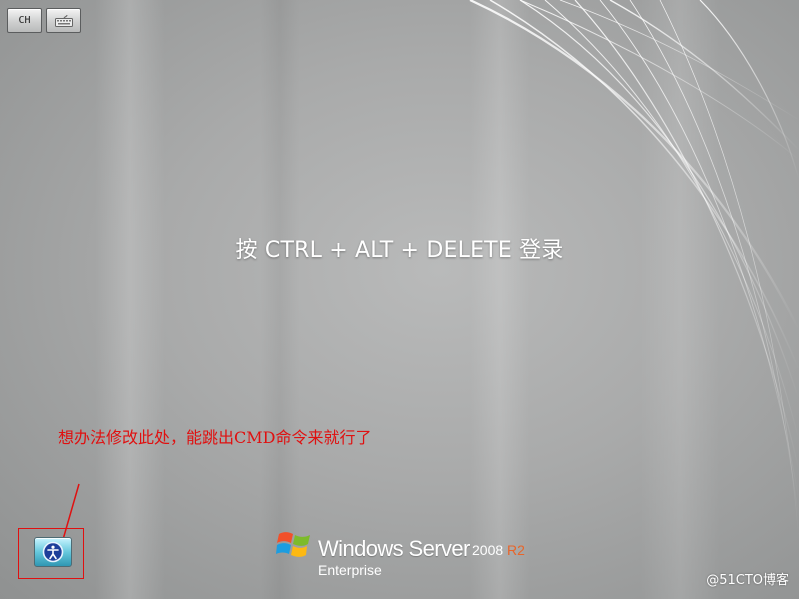  What do you see at coordinates (747, 580) in the screenshot?
I see `watermark: @51CTO博客` at bounding box center [747, 580].